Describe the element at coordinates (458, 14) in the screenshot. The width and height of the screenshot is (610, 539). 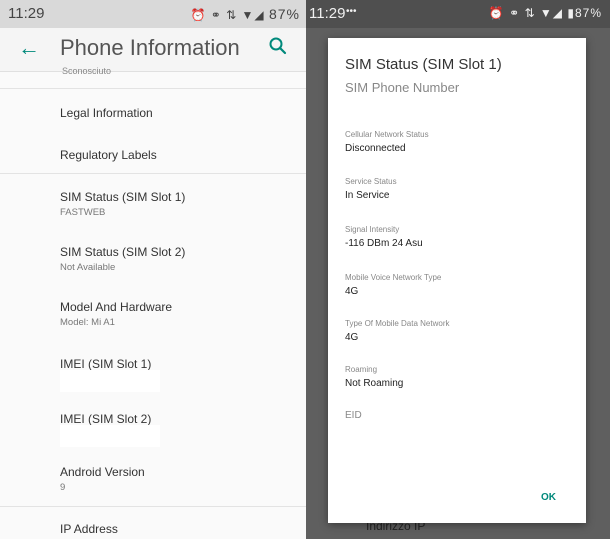
I see `status-bar: 11:29 ••• ⏰ ⚭ ⇅ ▼◢ ▮87%` at that location.